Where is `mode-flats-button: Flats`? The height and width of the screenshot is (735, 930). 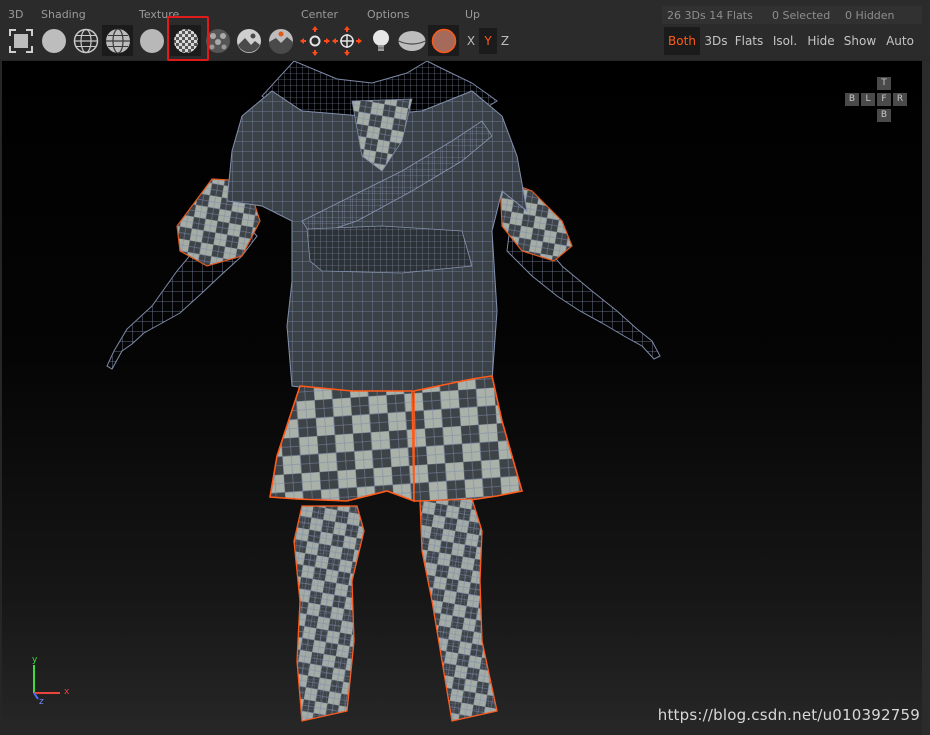
mode-flats-button: Flats is located at coordinates (749, 41).